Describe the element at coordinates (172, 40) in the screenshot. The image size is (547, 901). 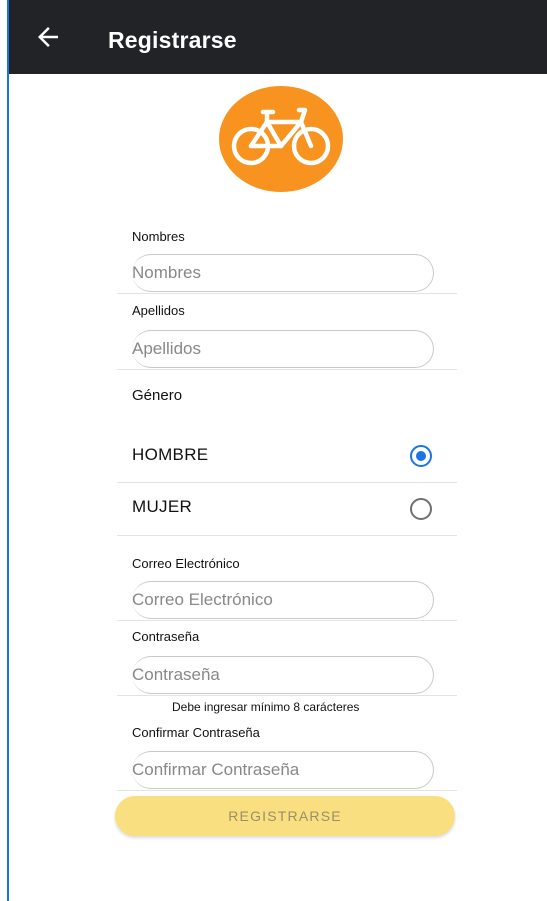
I see `page-title: Registrarse` at that location.